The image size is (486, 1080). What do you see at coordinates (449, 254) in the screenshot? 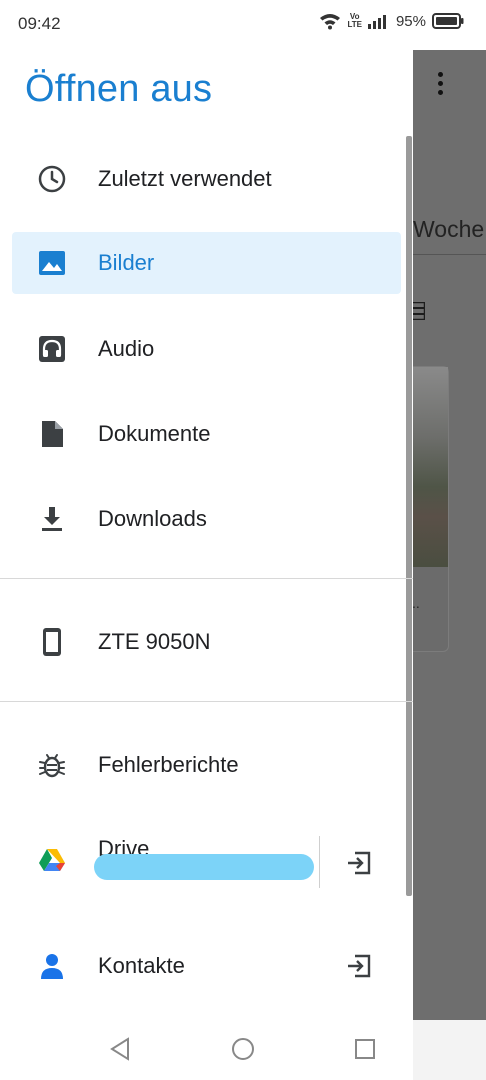
I see `background-tab-underline` at bounding box center [449, 254].